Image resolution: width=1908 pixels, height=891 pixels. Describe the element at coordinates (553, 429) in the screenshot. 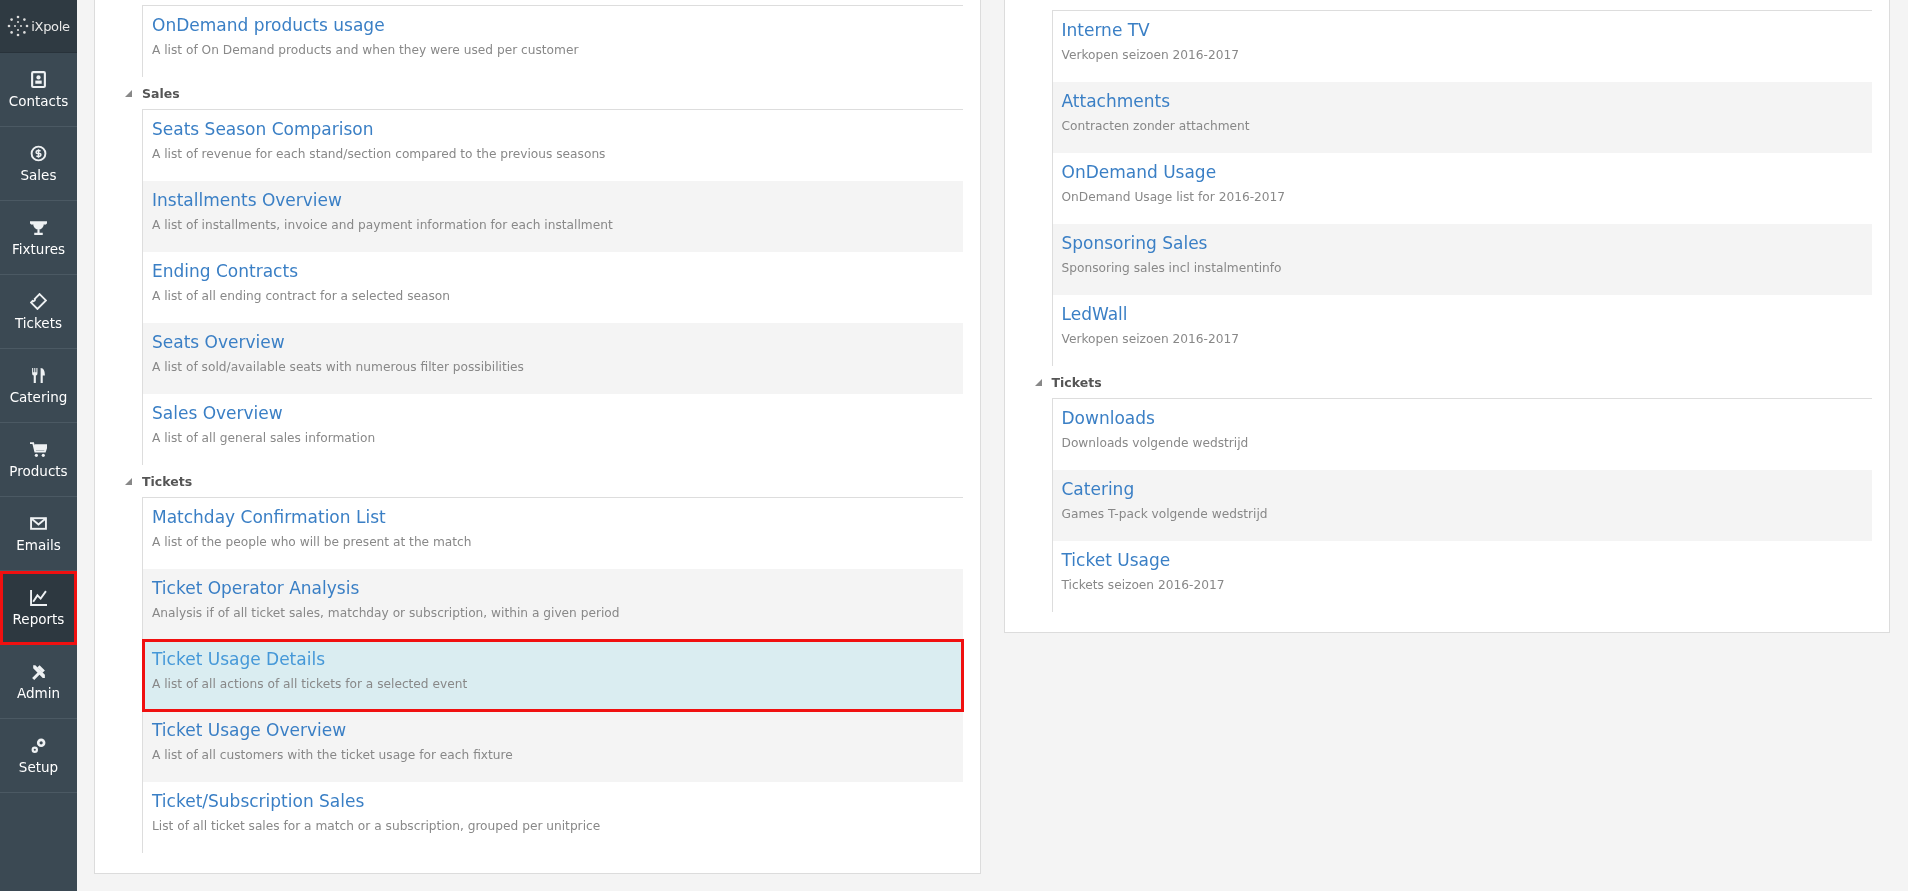

I see `report-item: Sales Overview A list of all general sales information` at that location.